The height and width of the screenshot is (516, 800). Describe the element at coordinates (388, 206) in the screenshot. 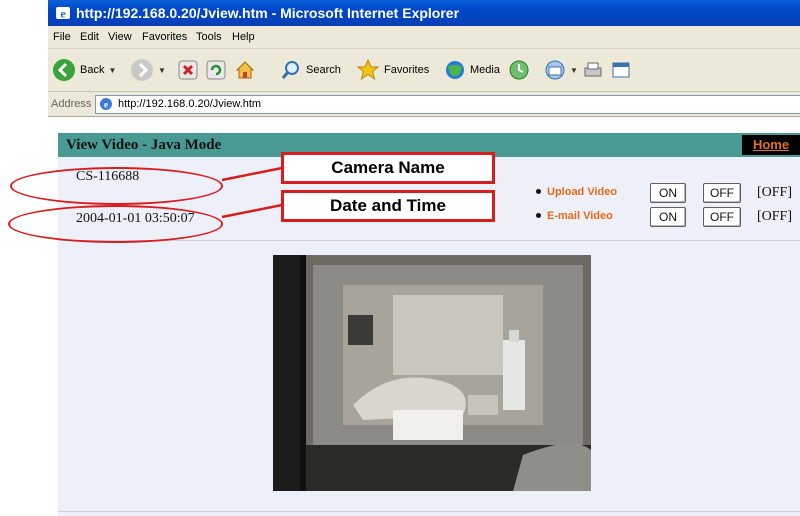

I see `date-time-callout: Date and Time` at that location.